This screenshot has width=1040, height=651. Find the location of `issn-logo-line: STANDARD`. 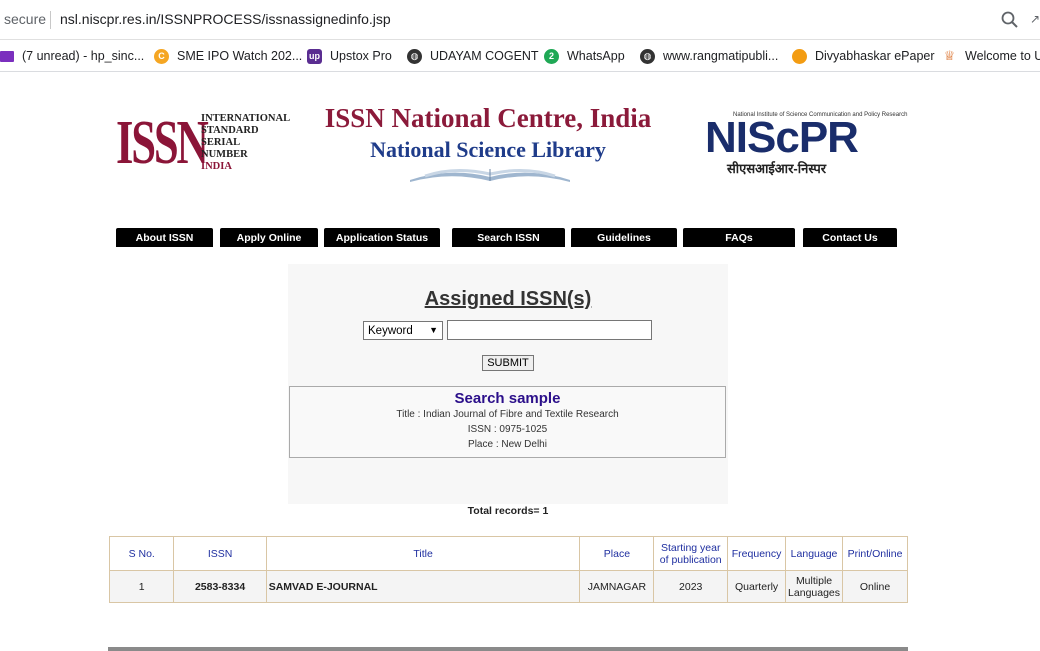

issn-logo-line: STANDARD is located at coordinates (230, 130).